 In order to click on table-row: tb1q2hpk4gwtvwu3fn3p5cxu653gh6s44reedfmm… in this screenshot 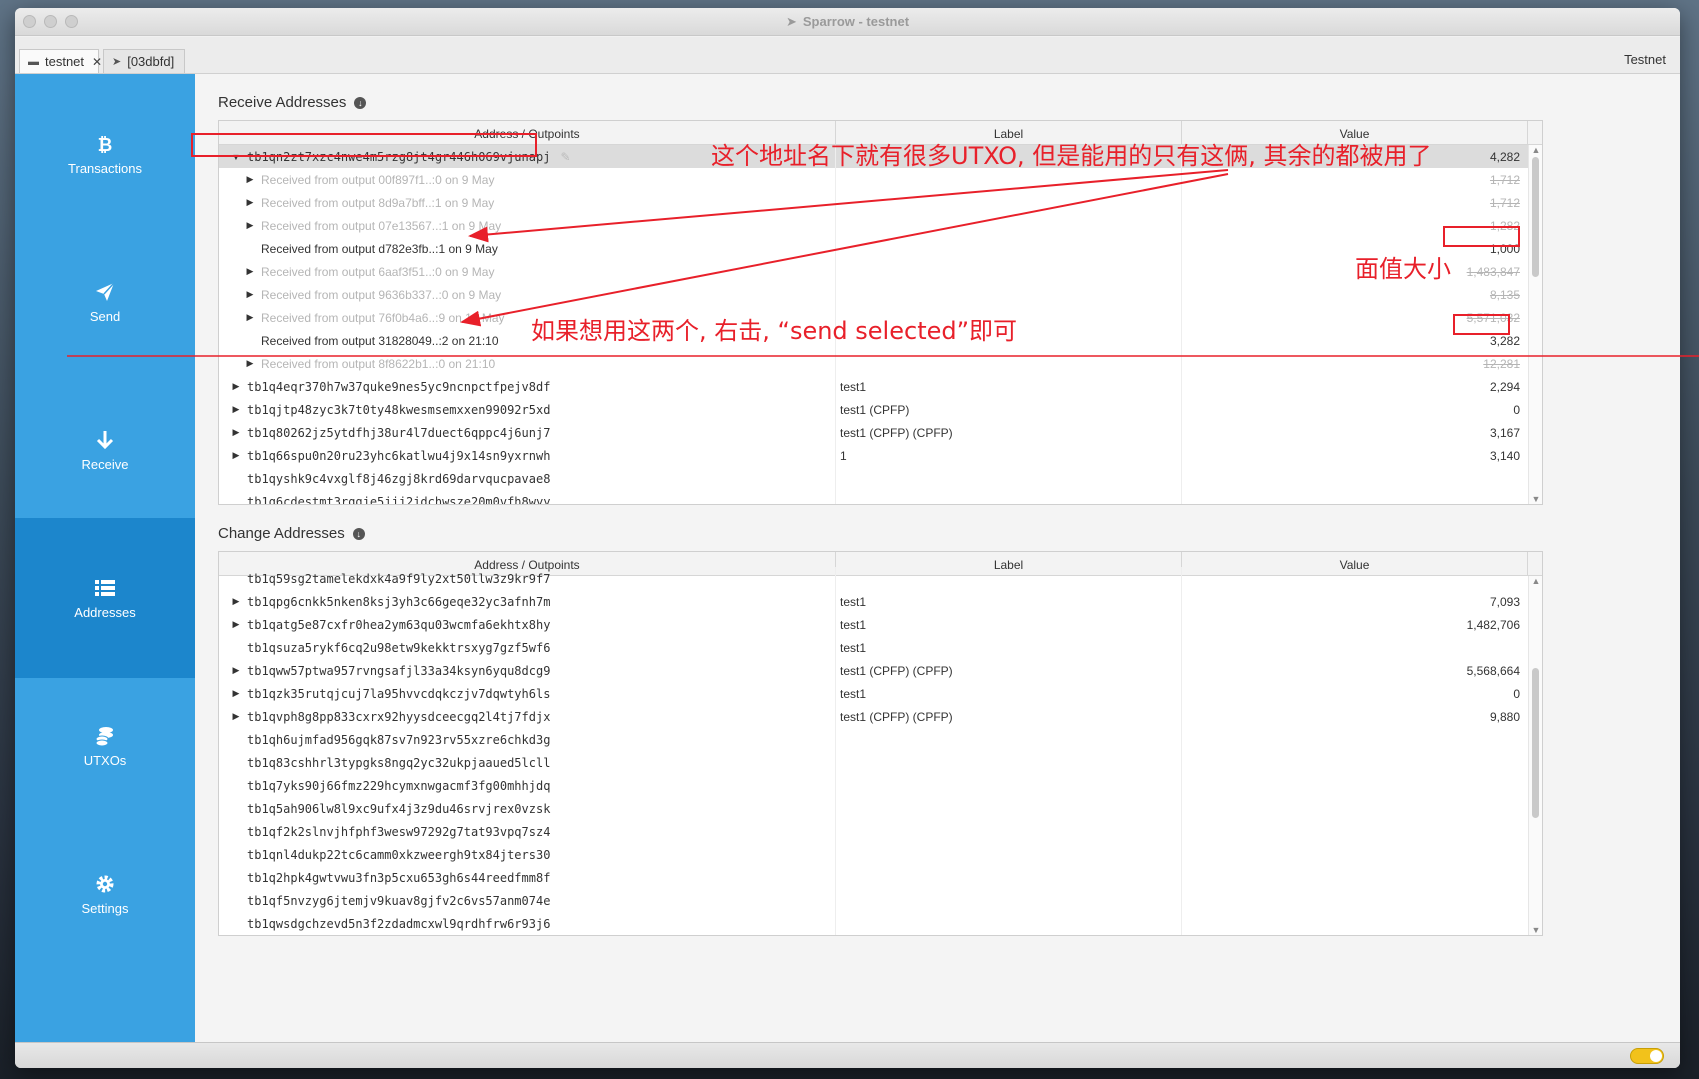, I will do `click(880, 877)`.